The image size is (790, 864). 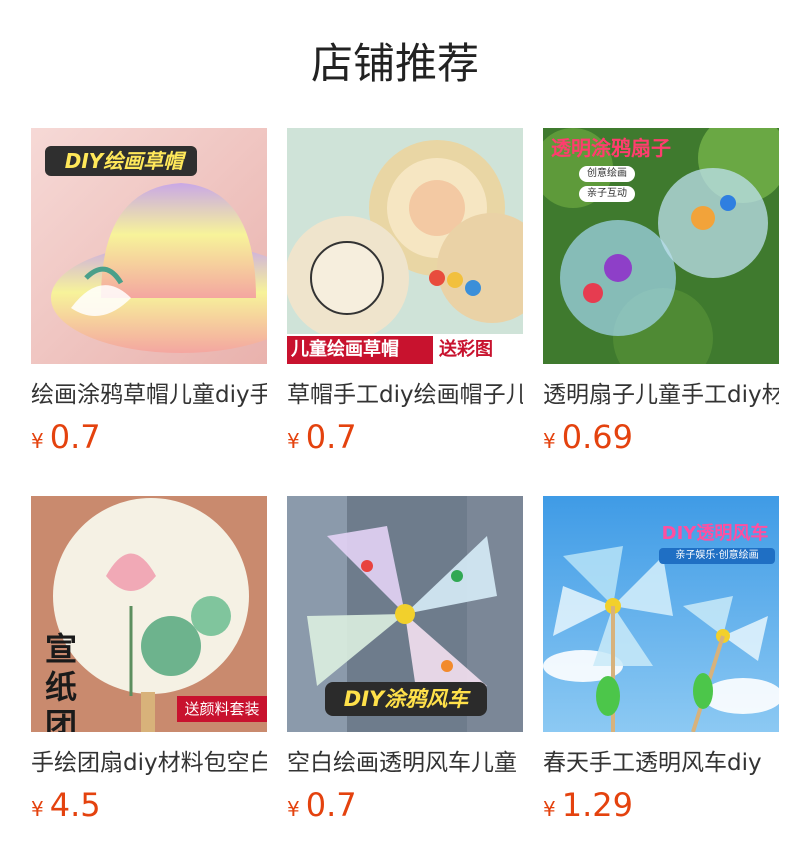 What do you see at coordinates (607, 173) in the screenshot?
I see `image-tag-text: 创意绘画` at bounding box center [607, 173].